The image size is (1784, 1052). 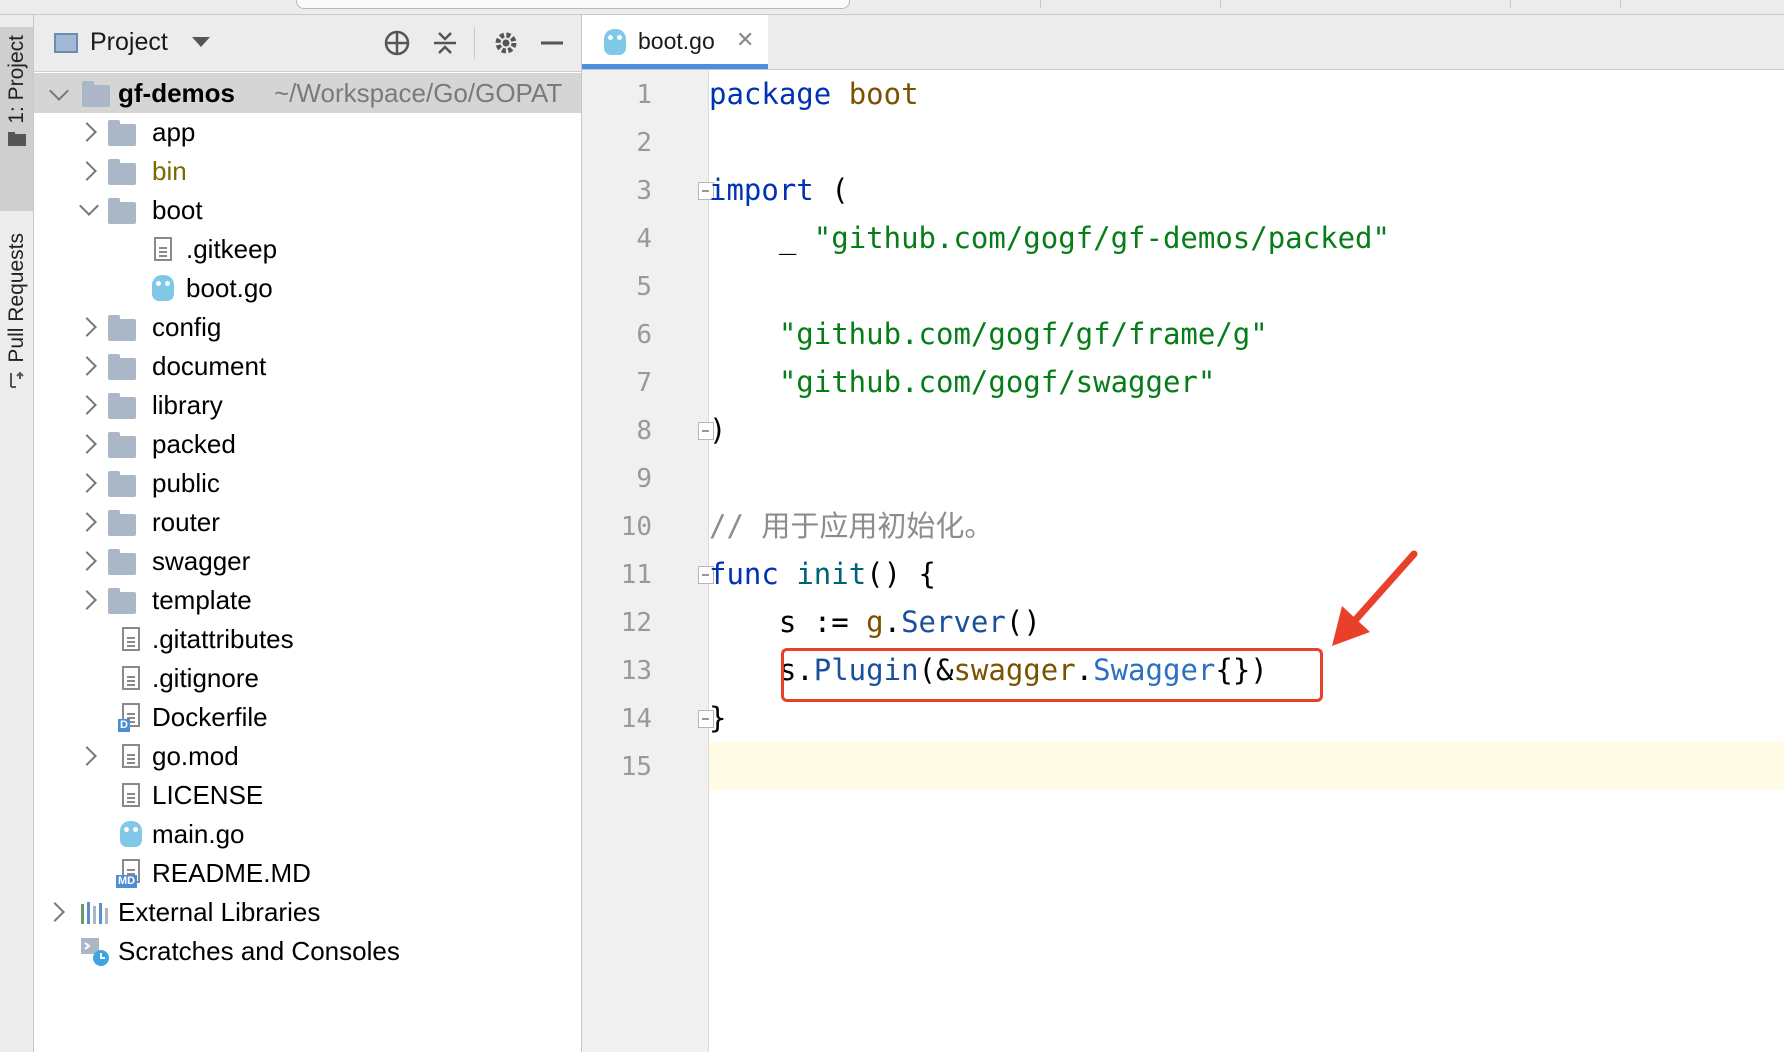 I want to click on tree-item-config: config, so click(x=307, y=327).